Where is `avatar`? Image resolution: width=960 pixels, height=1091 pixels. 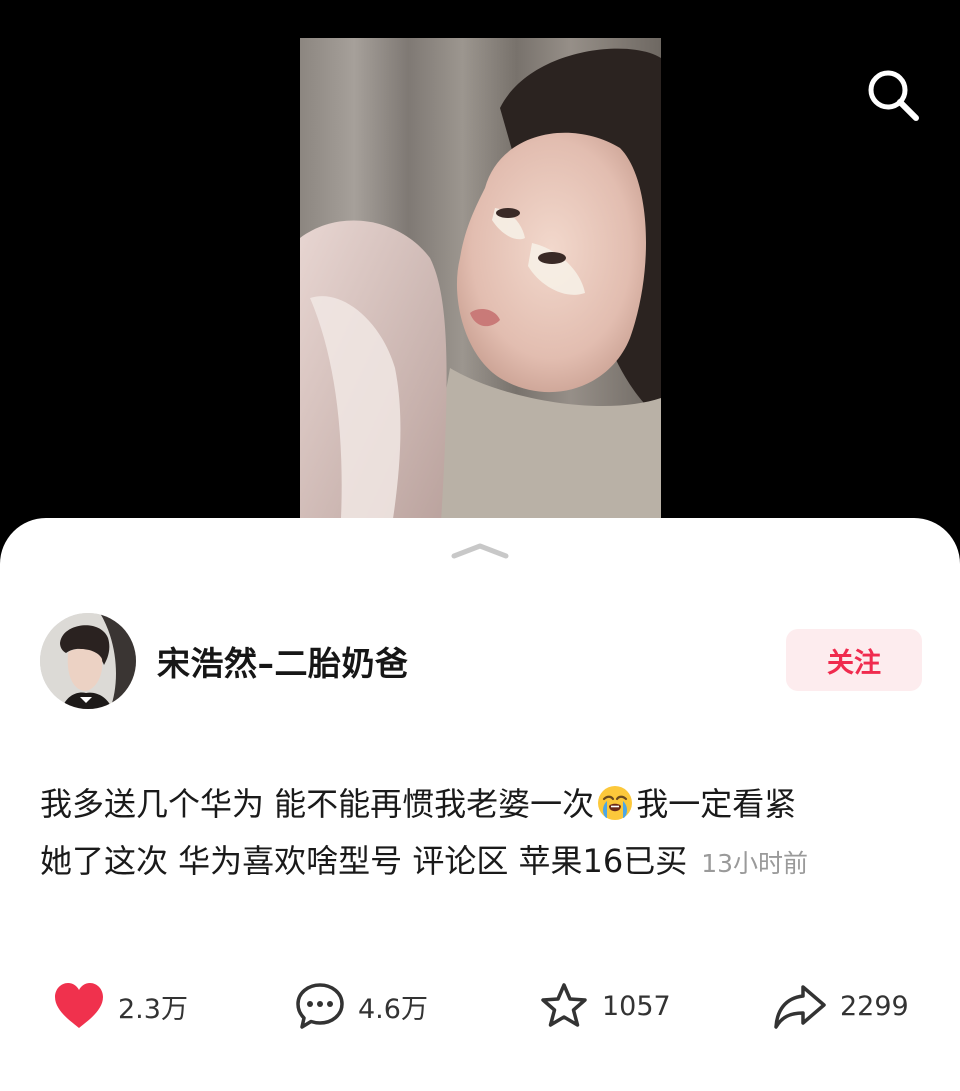
avatar is located at coordinates (88, 661).